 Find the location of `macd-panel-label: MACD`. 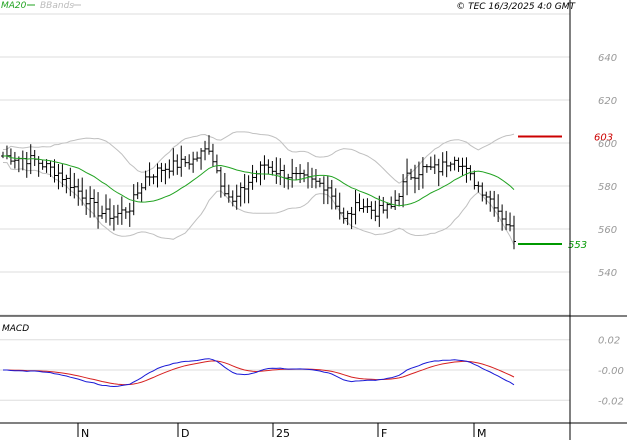

macd-panel-label: MACD is located at coordinates (15, 329).